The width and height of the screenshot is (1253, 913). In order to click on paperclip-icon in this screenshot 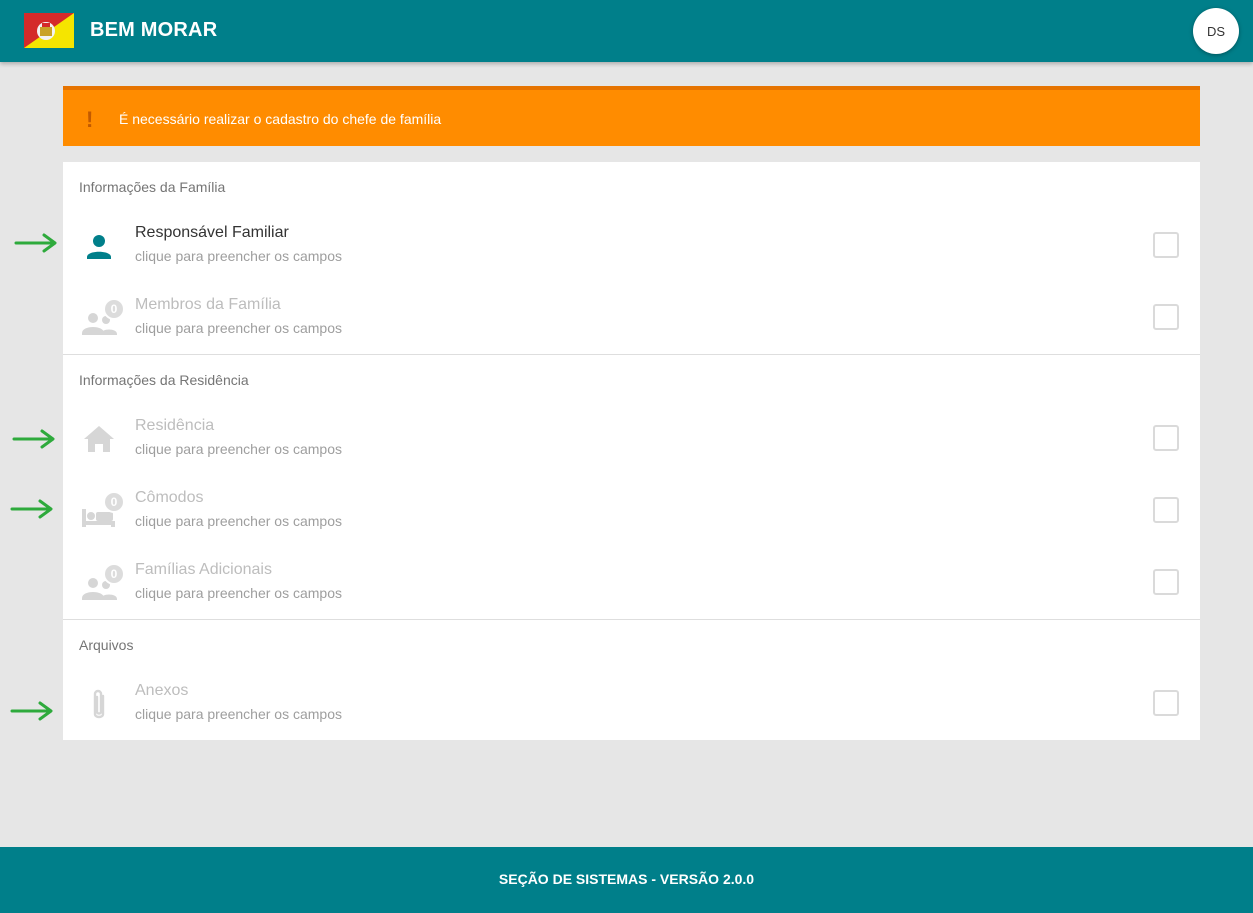, I will do `click(99, 704)`.